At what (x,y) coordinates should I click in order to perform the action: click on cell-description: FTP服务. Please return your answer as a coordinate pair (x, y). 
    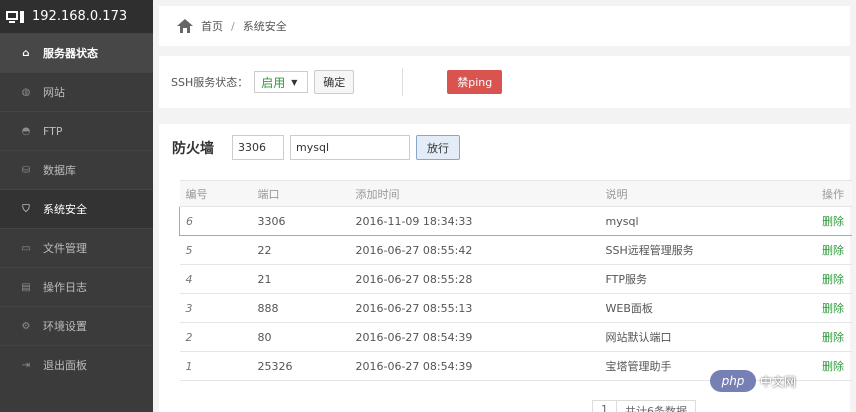
    Looking at the image, I should click on (699, 279).